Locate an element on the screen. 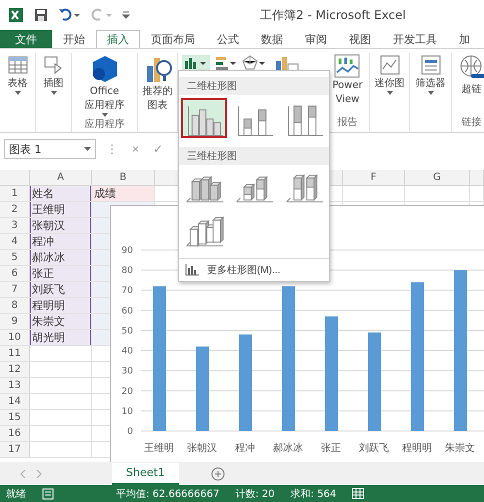 Image resolution: width=484 pixels, height=502 pixels. column-header: B is located at coordinates (123, 177).